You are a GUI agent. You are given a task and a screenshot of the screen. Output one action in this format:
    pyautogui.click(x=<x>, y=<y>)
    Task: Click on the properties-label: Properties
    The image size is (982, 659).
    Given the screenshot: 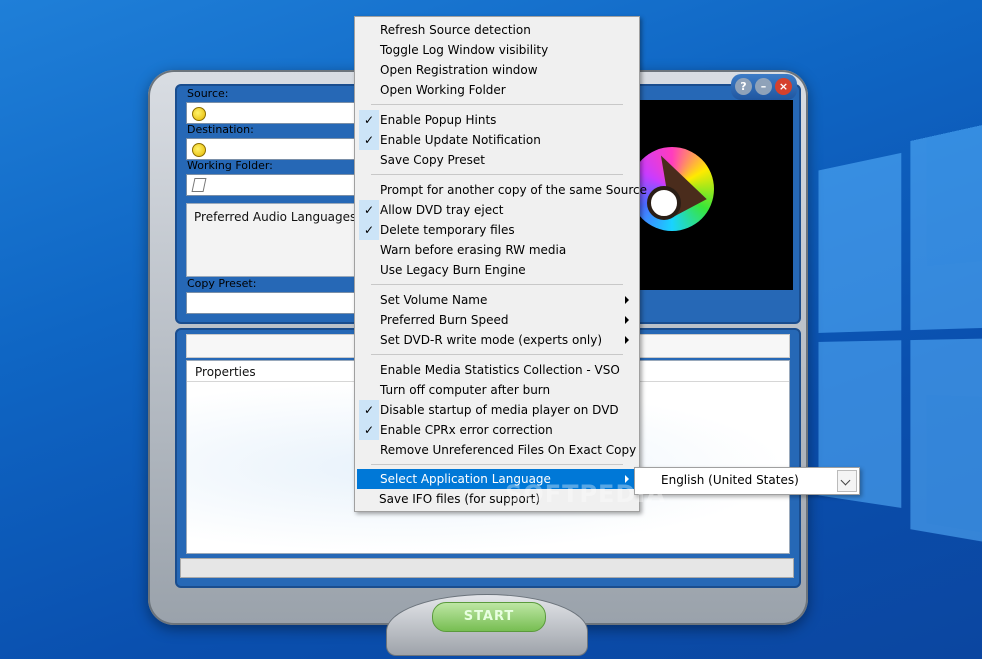 What is the action you would take?
    pyautogui.click(x=225, y=372)
    